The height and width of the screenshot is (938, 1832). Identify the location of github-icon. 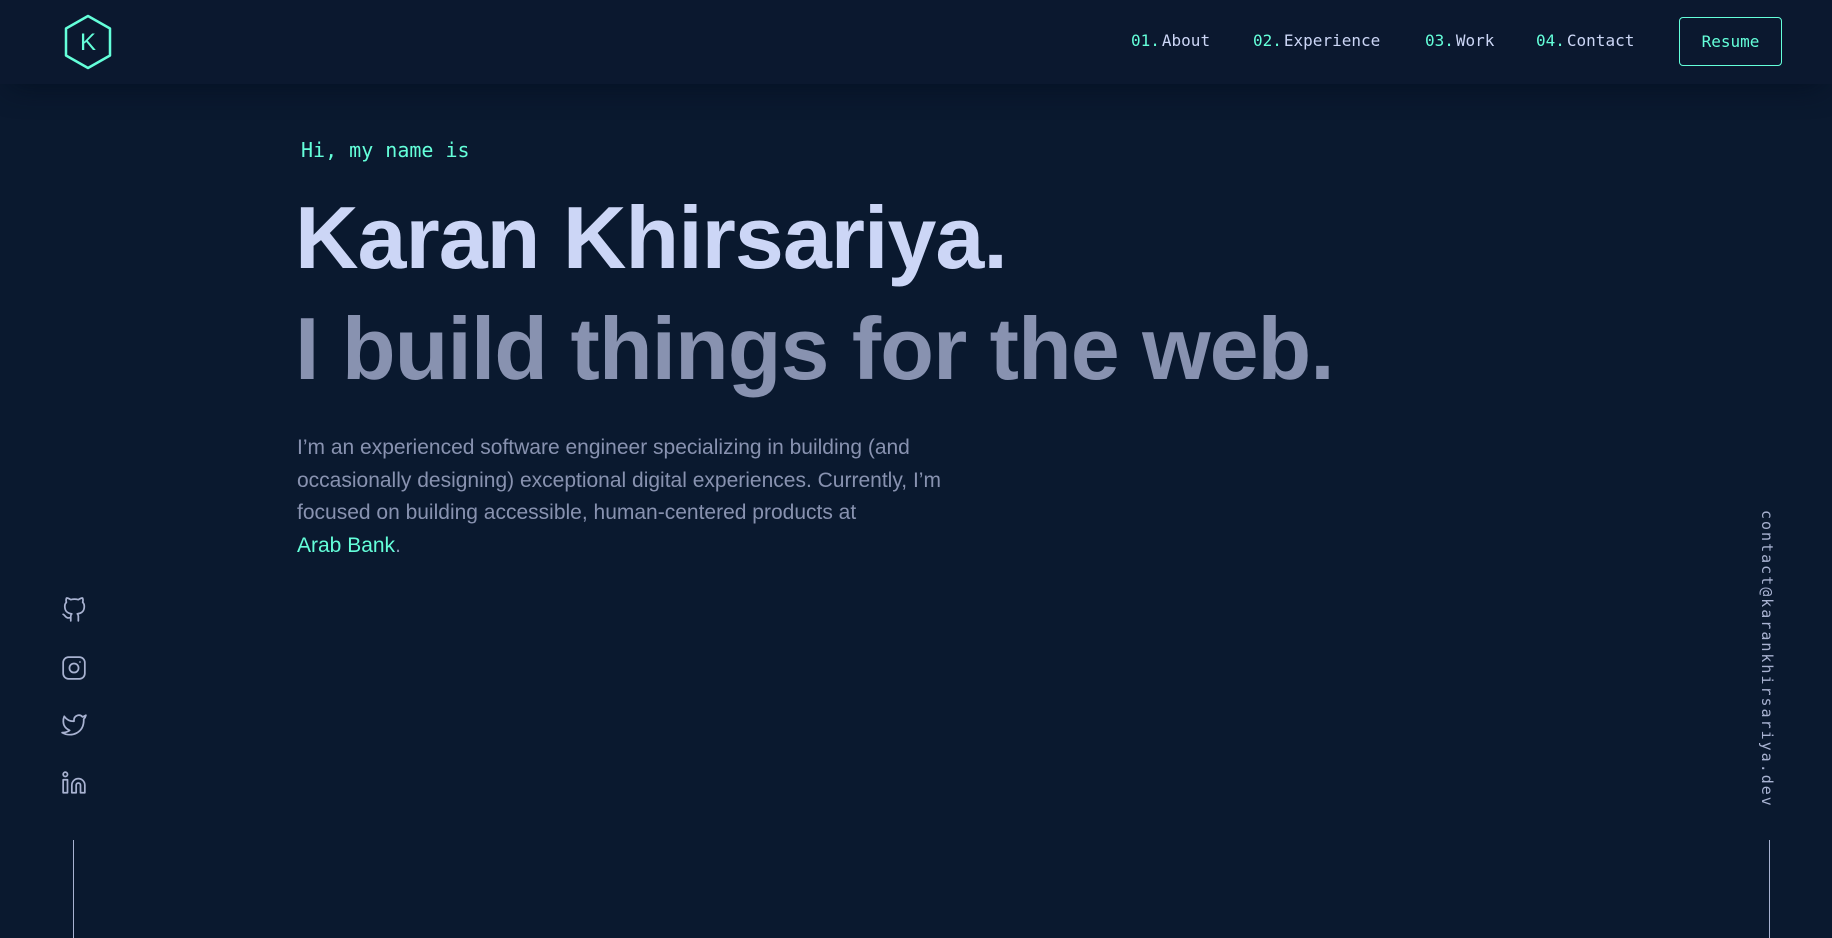
(74, 610).